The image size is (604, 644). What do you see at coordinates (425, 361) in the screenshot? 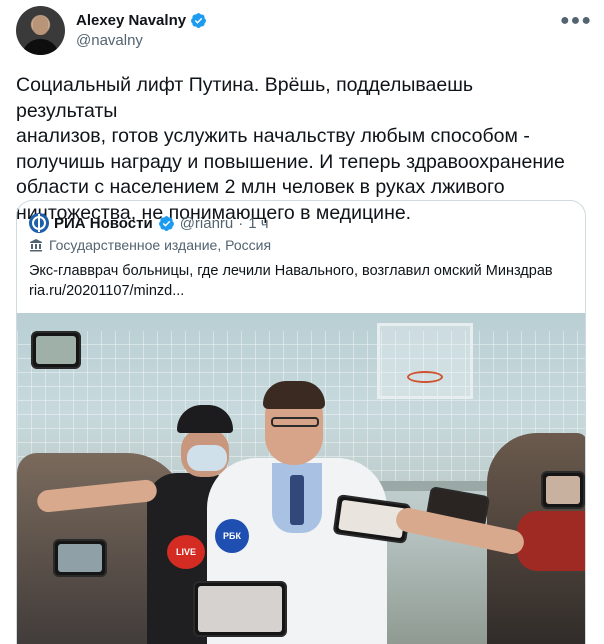
I see `basketball-backboard` at bounding box center [425, 361].